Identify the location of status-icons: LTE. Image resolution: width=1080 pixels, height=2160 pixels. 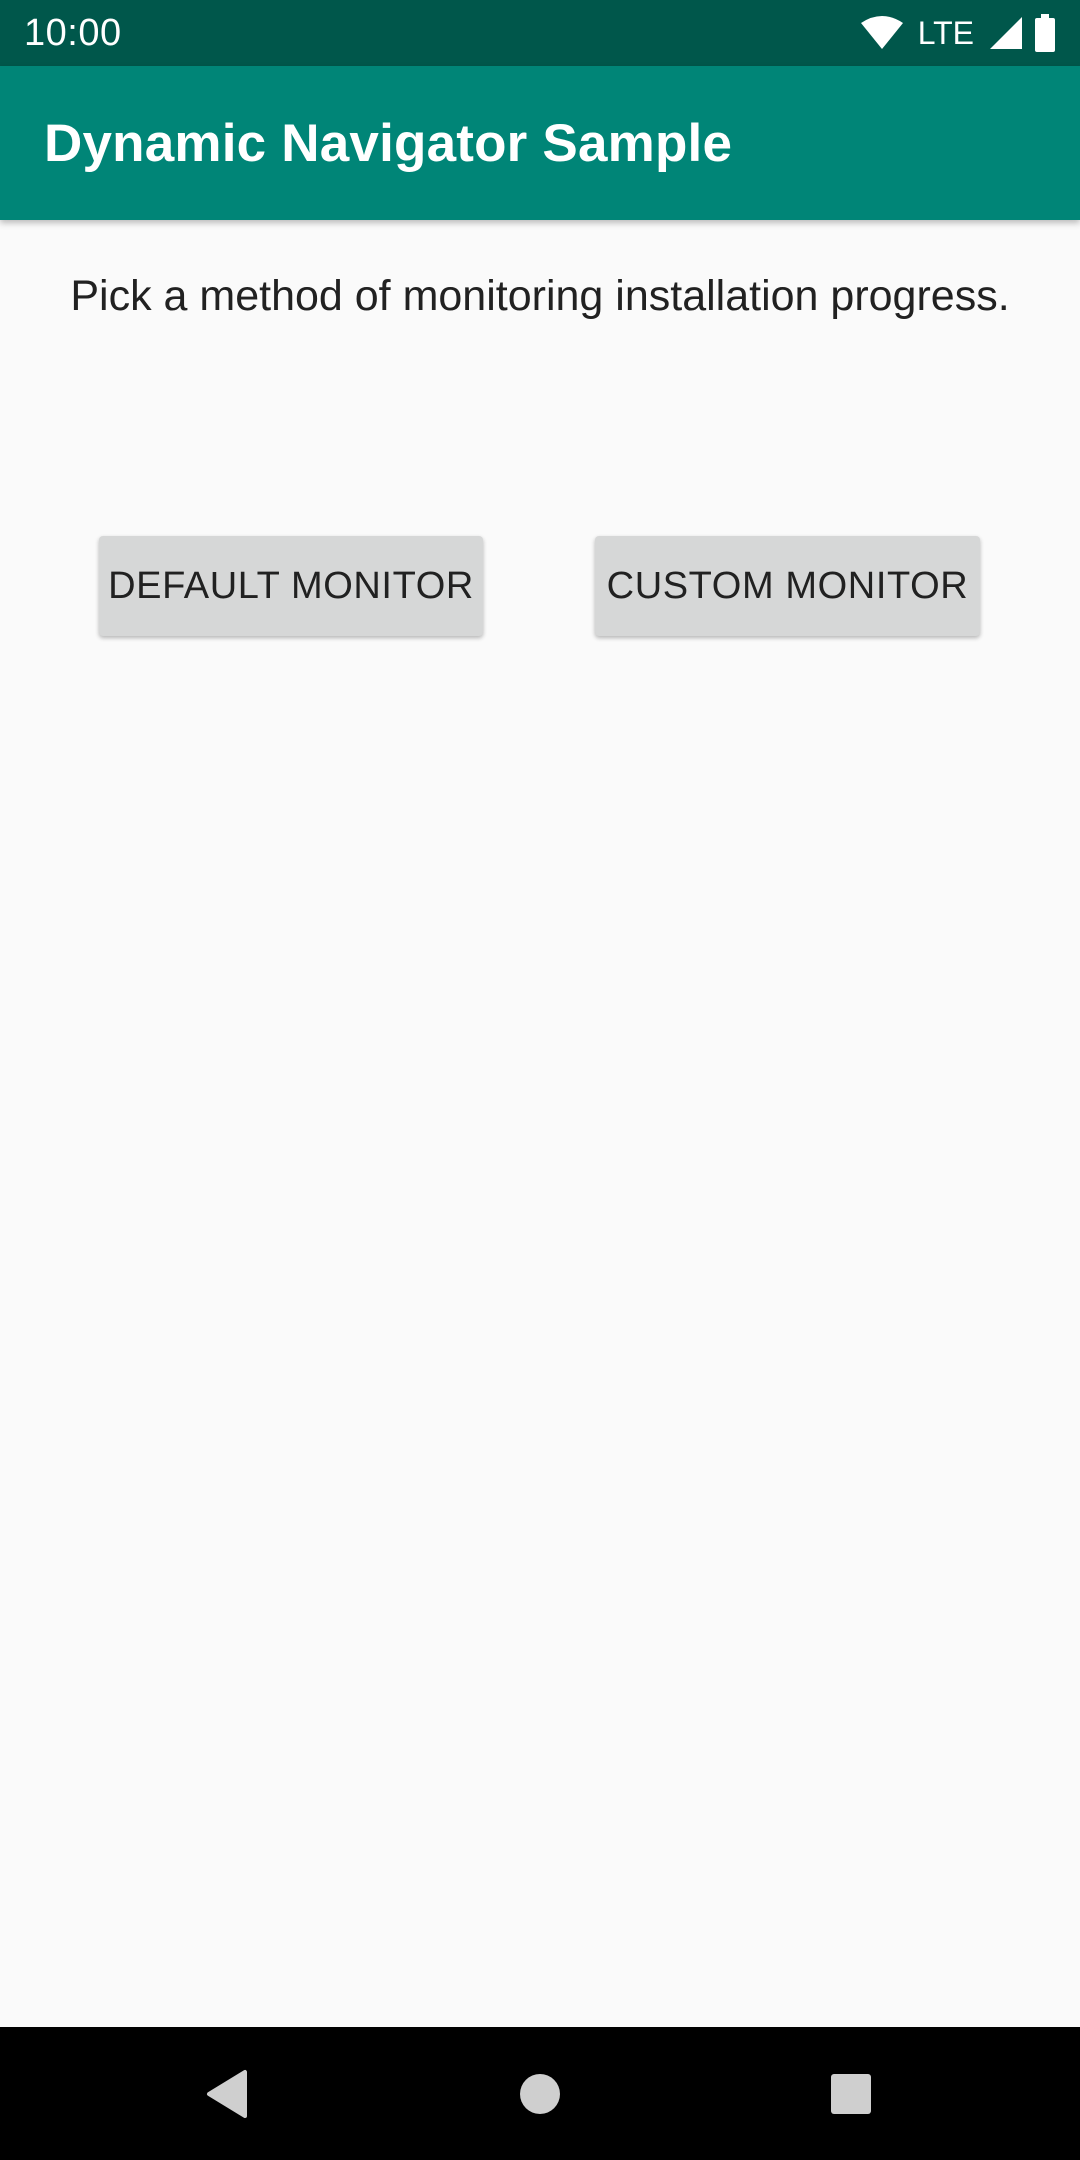
(958, 33).